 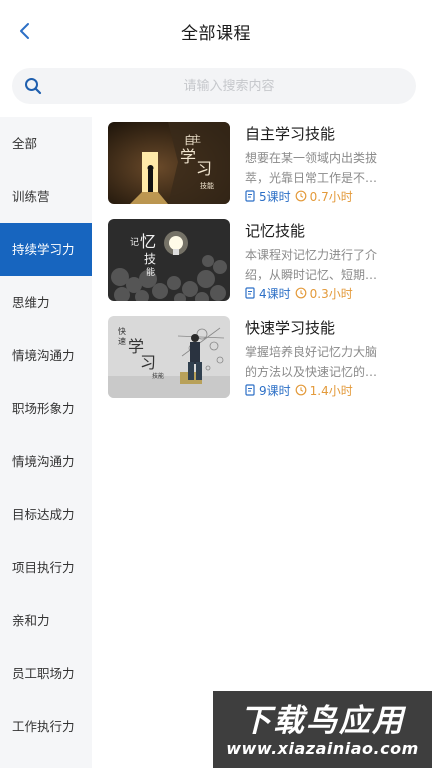 What do you see at coordinates (46, 355) in the screenshot?
I see `sidebar-item-situational-communication: 情境沟通力` at bounding box center [46, 355].